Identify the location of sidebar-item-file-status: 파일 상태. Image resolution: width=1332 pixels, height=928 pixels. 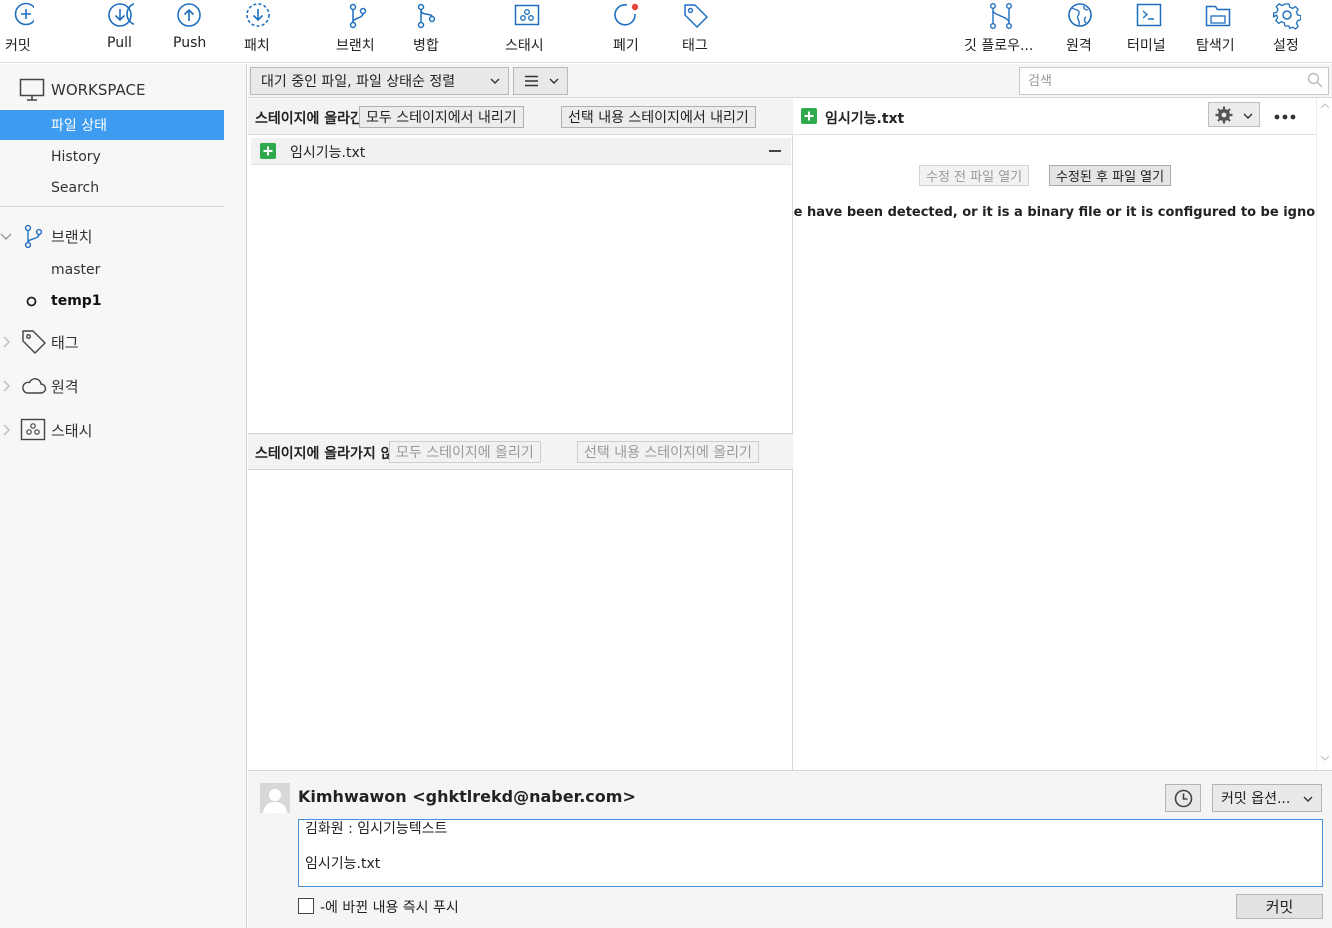
(112, 125).